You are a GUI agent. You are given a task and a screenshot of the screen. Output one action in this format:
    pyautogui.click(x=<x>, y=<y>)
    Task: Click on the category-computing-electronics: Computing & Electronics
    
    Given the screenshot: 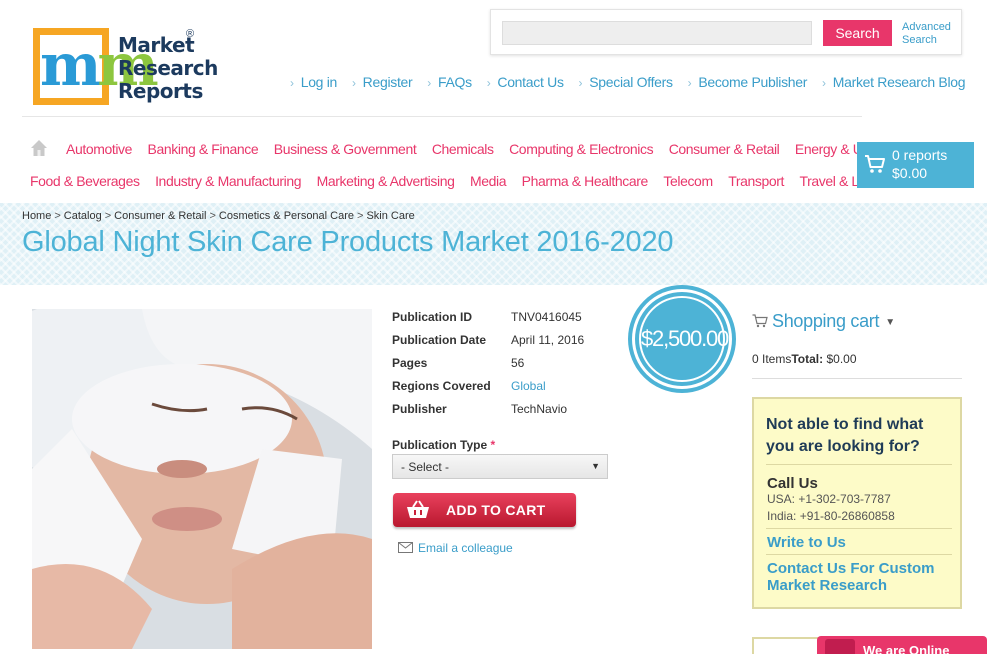 What is the action you would take?
    pyautogui.click(x=581, y=149)
    